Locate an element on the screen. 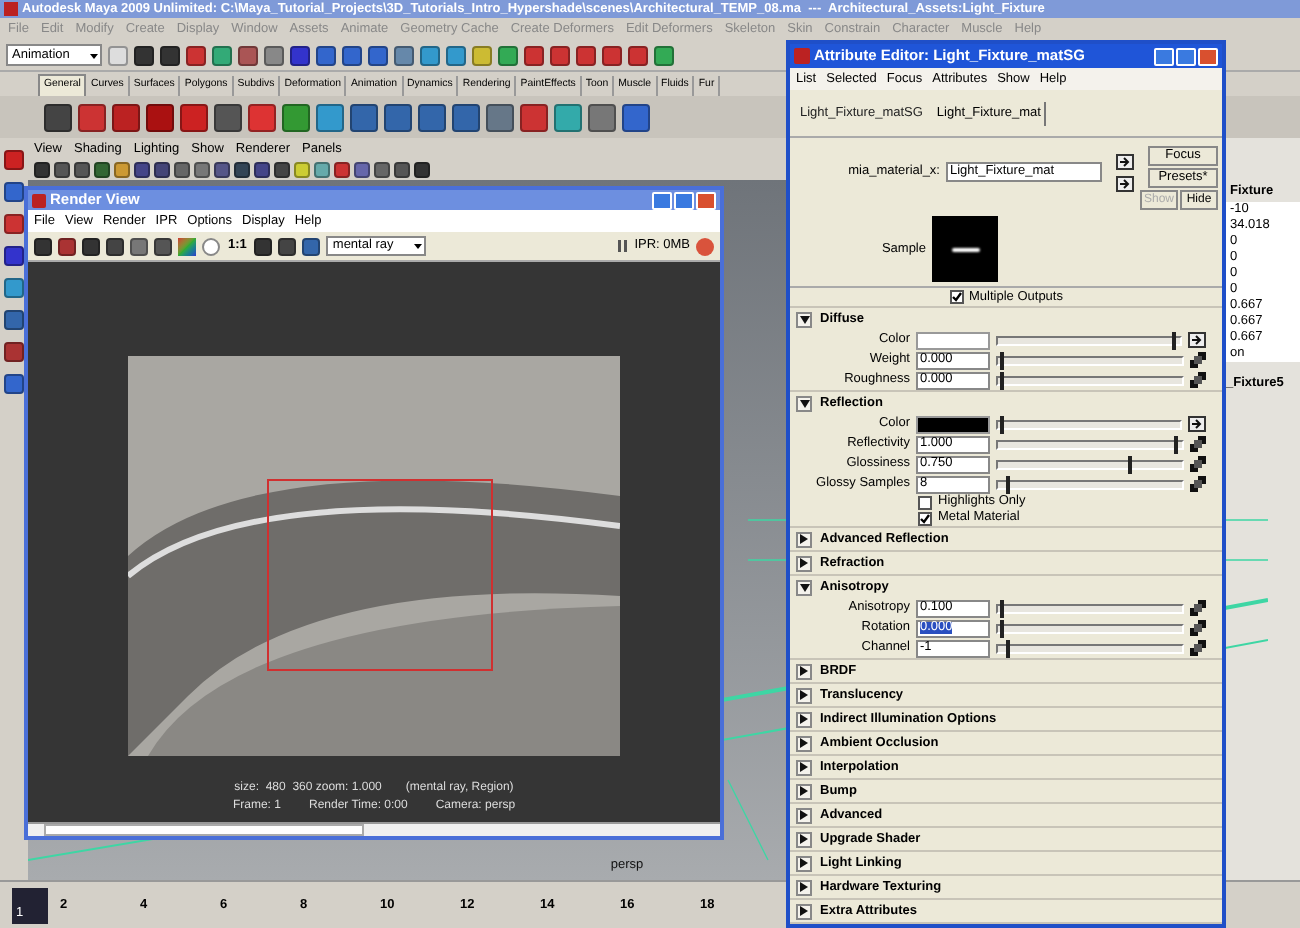 Image resolution: width=1300 pixels, height=928 pixels. horizontal-scrollbar is located at coordinates (374, 829).